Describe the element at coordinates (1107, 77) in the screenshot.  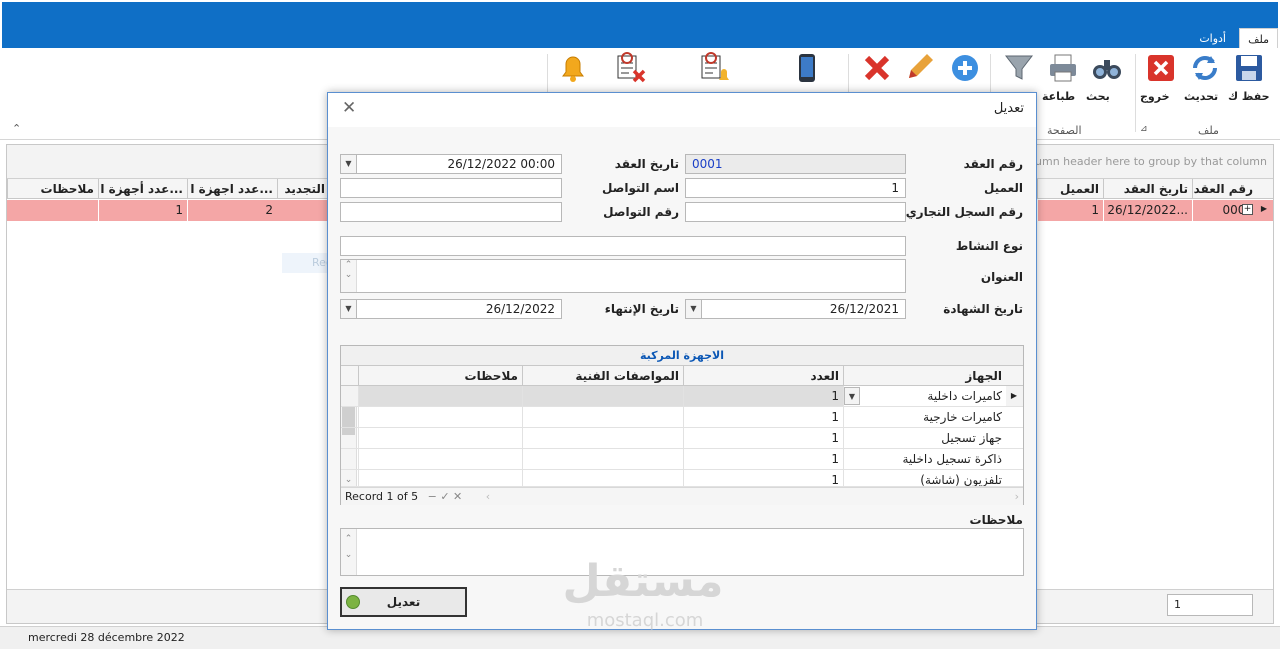
I see `search-button: بحث` at that location.